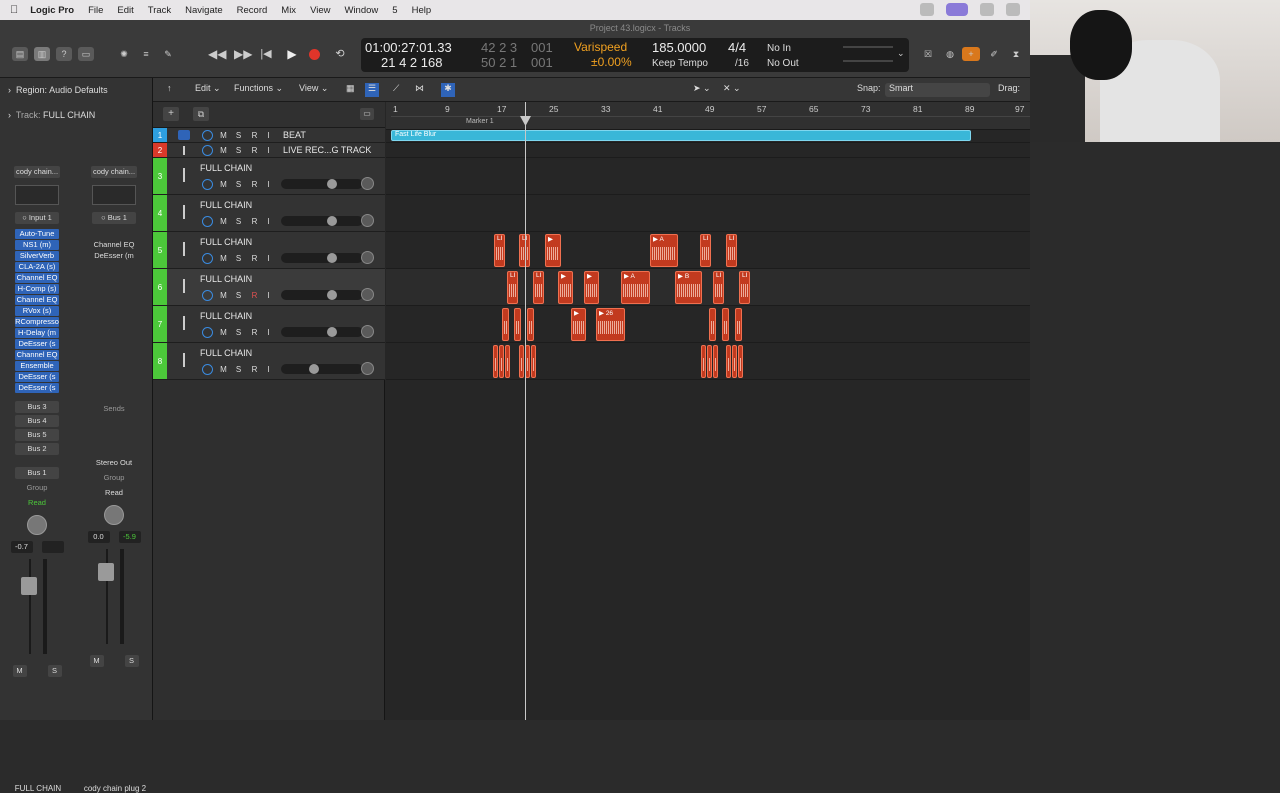  I want to click on menu-help: Help, so click(422, 10).